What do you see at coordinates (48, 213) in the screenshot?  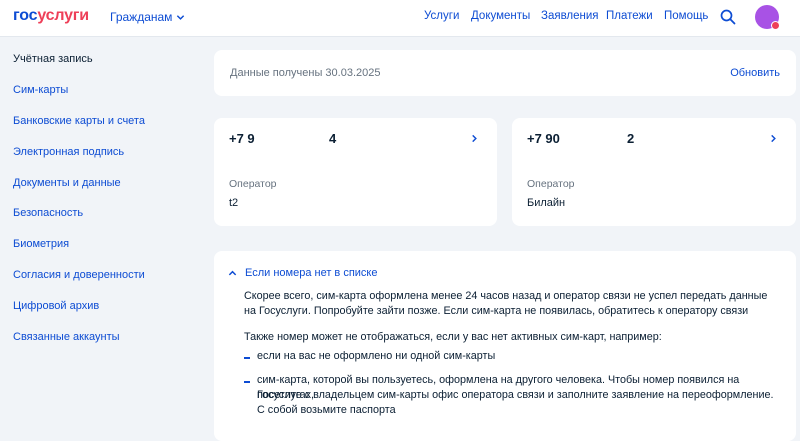 I see `sidebar-item-security: Безопасность` at bounding box center [48, 213].